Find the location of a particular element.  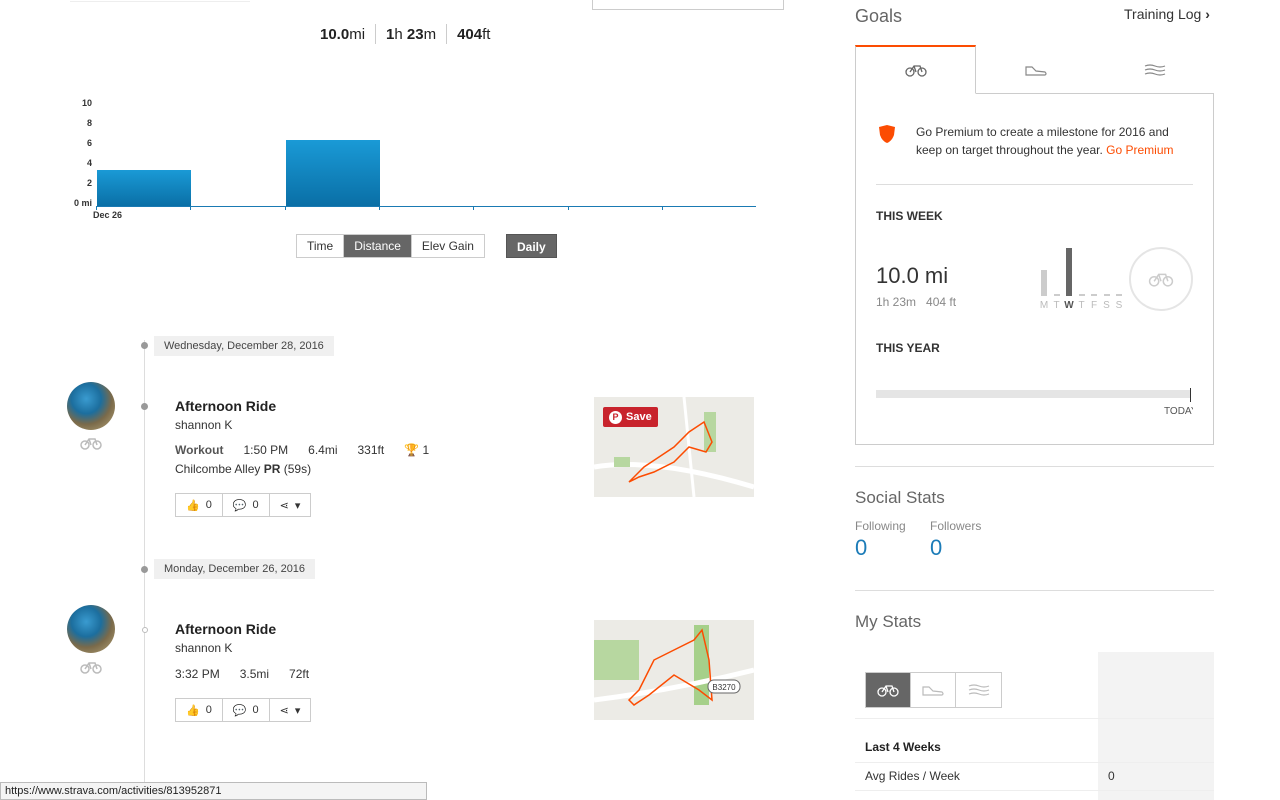

workout-label: Workout is located at coordinates (199, 450).